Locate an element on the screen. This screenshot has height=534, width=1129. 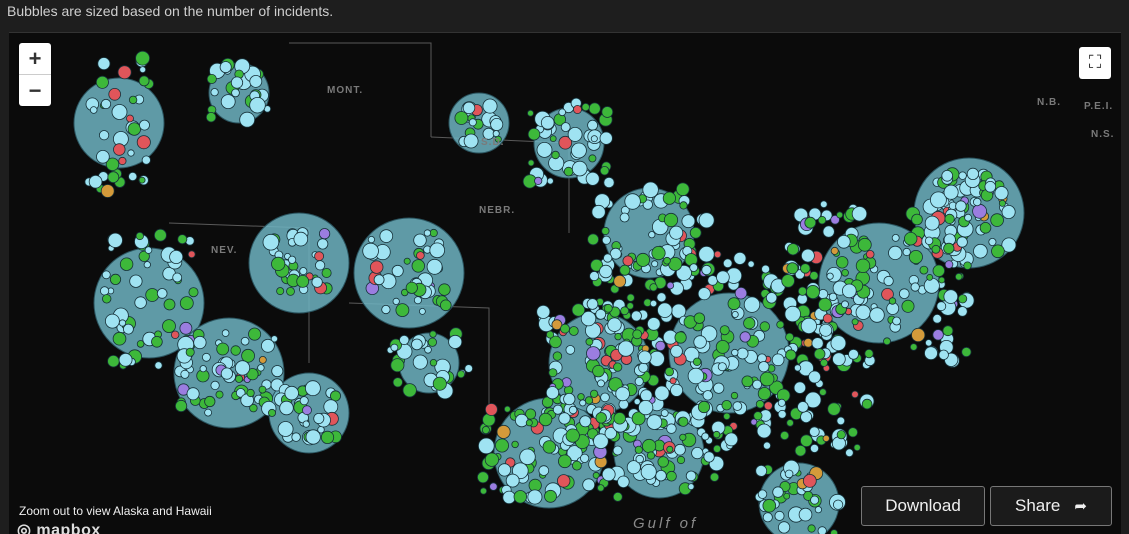
zoom-in-button: + is located at coordinates (35, 58).